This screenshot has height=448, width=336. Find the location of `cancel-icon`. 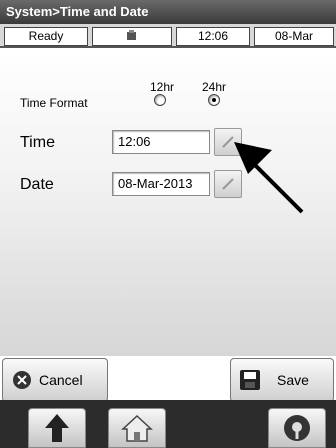

cancel-icon is located at coordinates (22, 380).